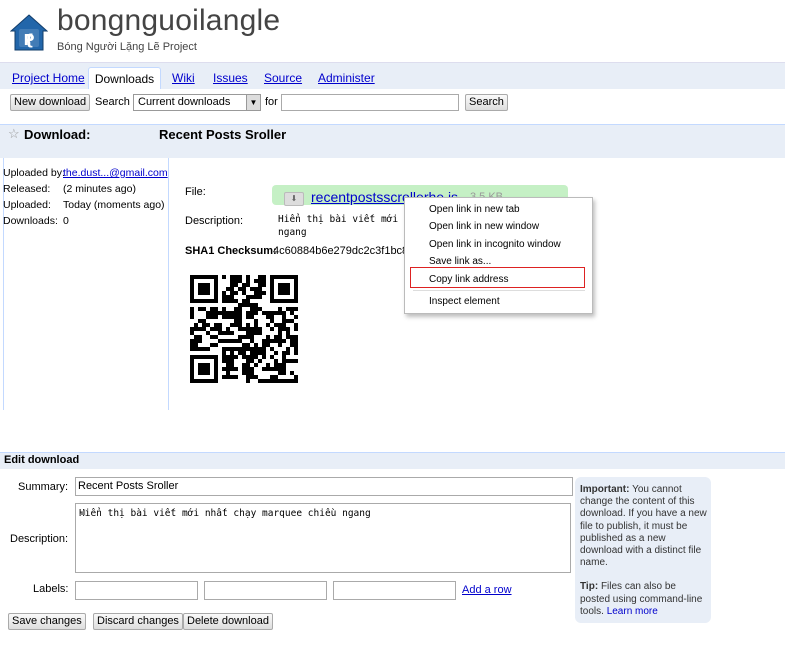 This screenshot has height=650, width=785. I want to click on file-label: File:, so click(195, 192).